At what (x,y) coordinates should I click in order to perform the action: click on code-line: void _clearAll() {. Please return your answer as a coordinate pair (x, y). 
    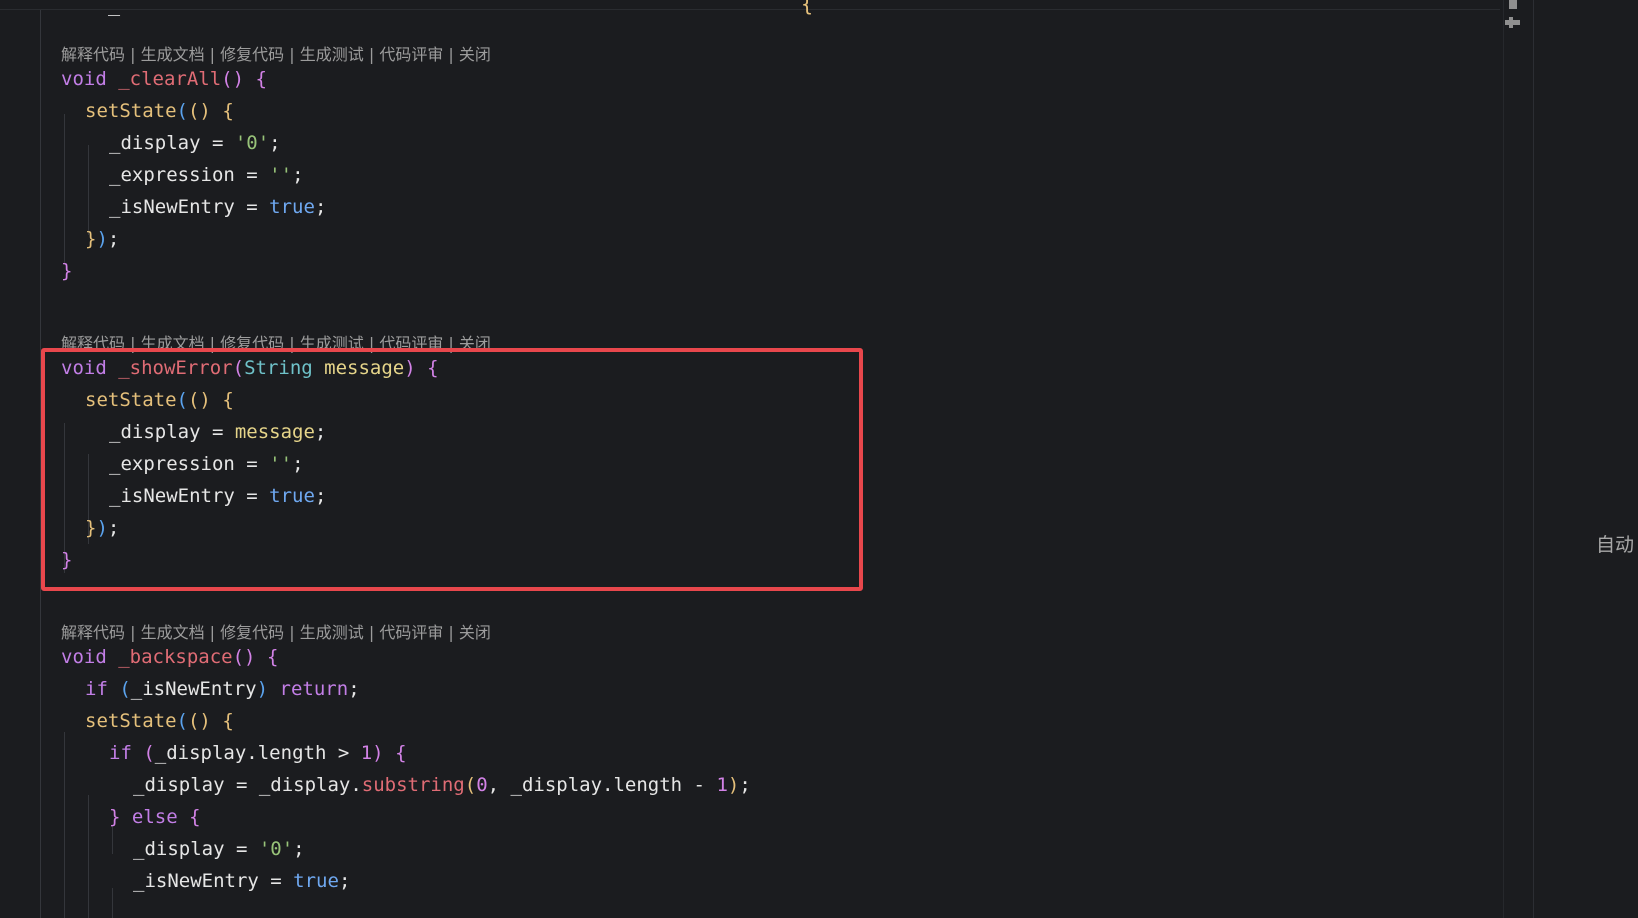
    Looking at the image, I should click on (164, 84).